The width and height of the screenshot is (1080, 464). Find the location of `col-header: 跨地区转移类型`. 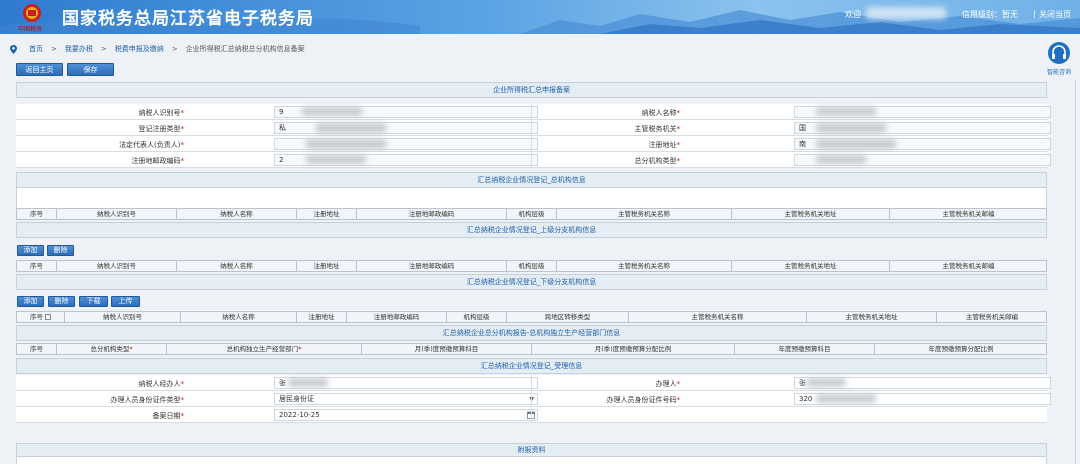

col-header: 跨地区转移类型 is located at coordinates (568, 317).